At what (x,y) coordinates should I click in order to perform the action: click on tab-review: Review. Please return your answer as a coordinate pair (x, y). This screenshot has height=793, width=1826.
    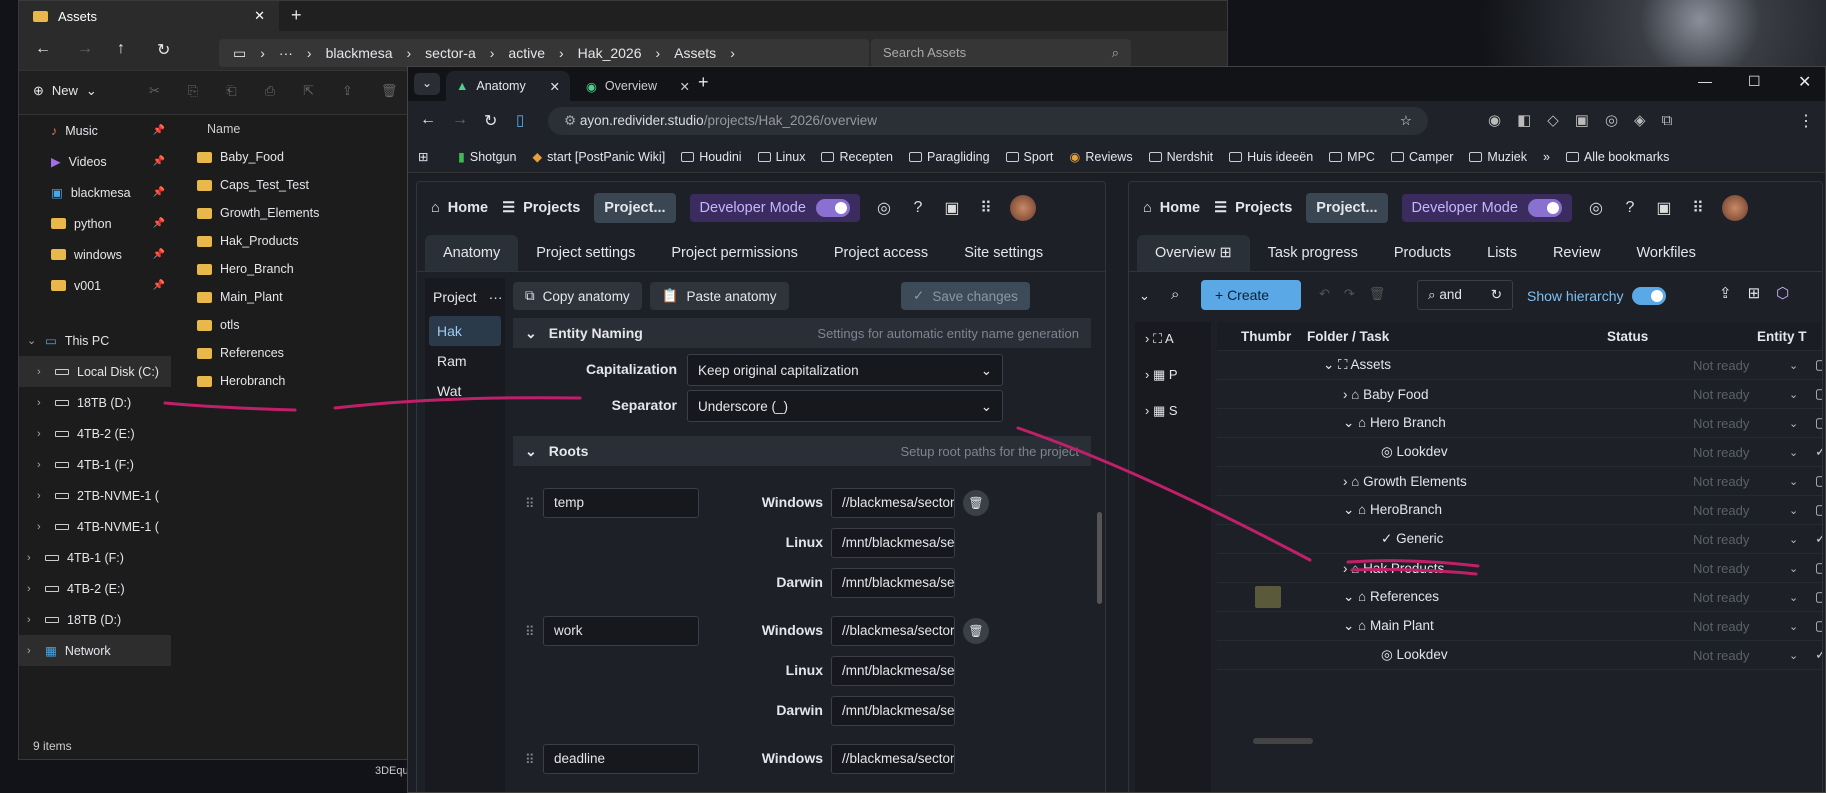
    Looking at the image, I should click on (1577, 258).